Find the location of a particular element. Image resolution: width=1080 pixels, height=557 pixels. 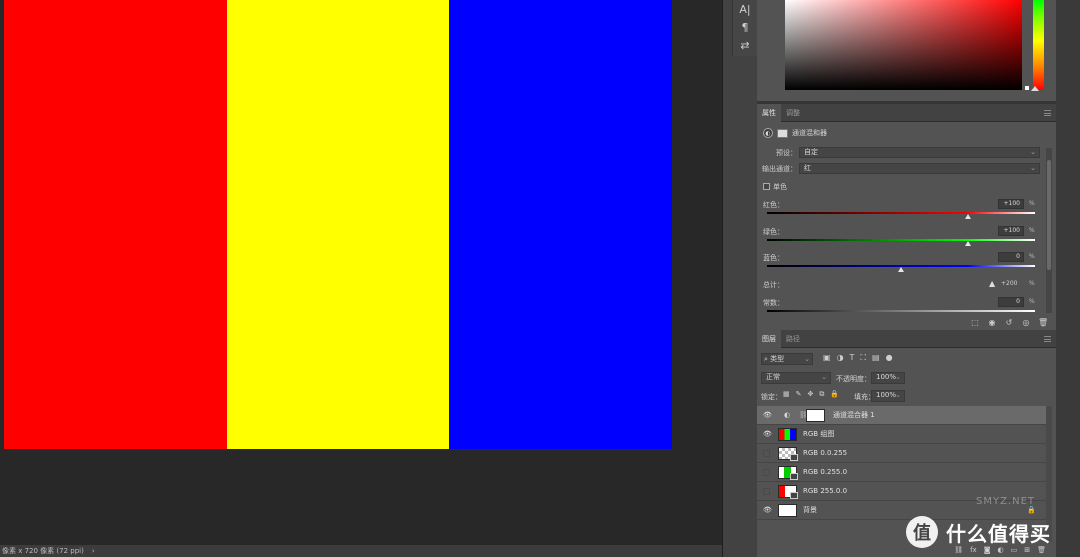

filter-toggle-icon: ● is located at coordinates (889, 358).